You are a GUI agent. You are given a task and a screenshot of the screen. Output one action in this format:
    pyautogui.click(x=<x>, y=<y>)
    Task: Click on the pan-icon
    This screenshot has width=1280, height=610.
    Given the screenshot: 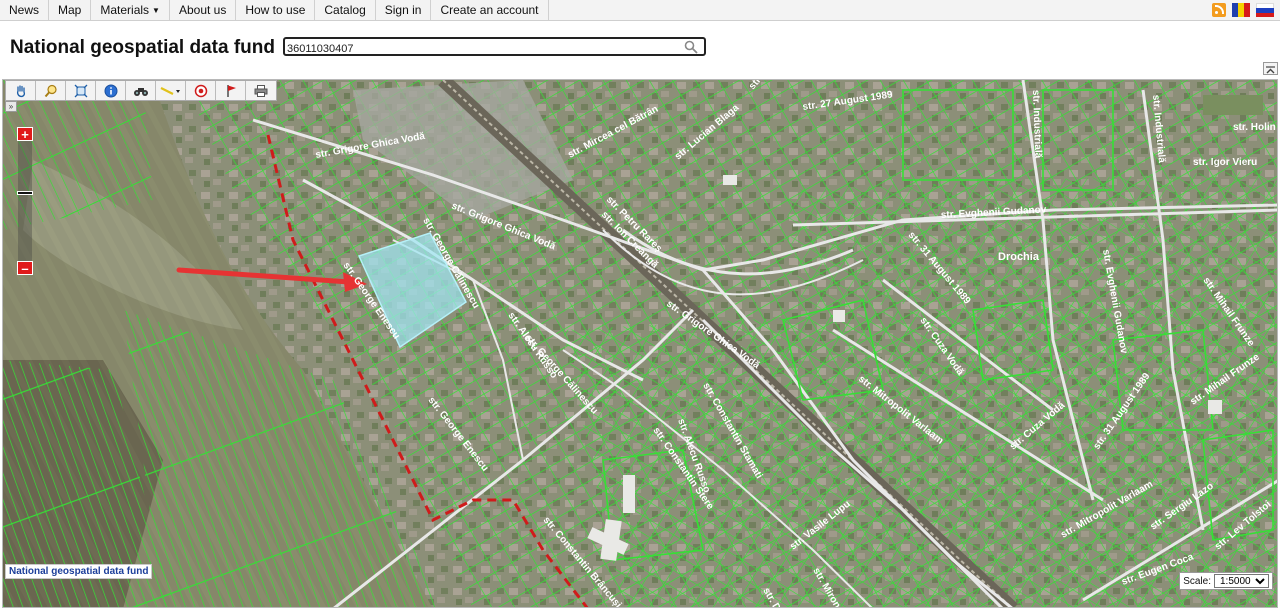 What is the action you would take?
    pyautogui.click(x=20, y=90)
    